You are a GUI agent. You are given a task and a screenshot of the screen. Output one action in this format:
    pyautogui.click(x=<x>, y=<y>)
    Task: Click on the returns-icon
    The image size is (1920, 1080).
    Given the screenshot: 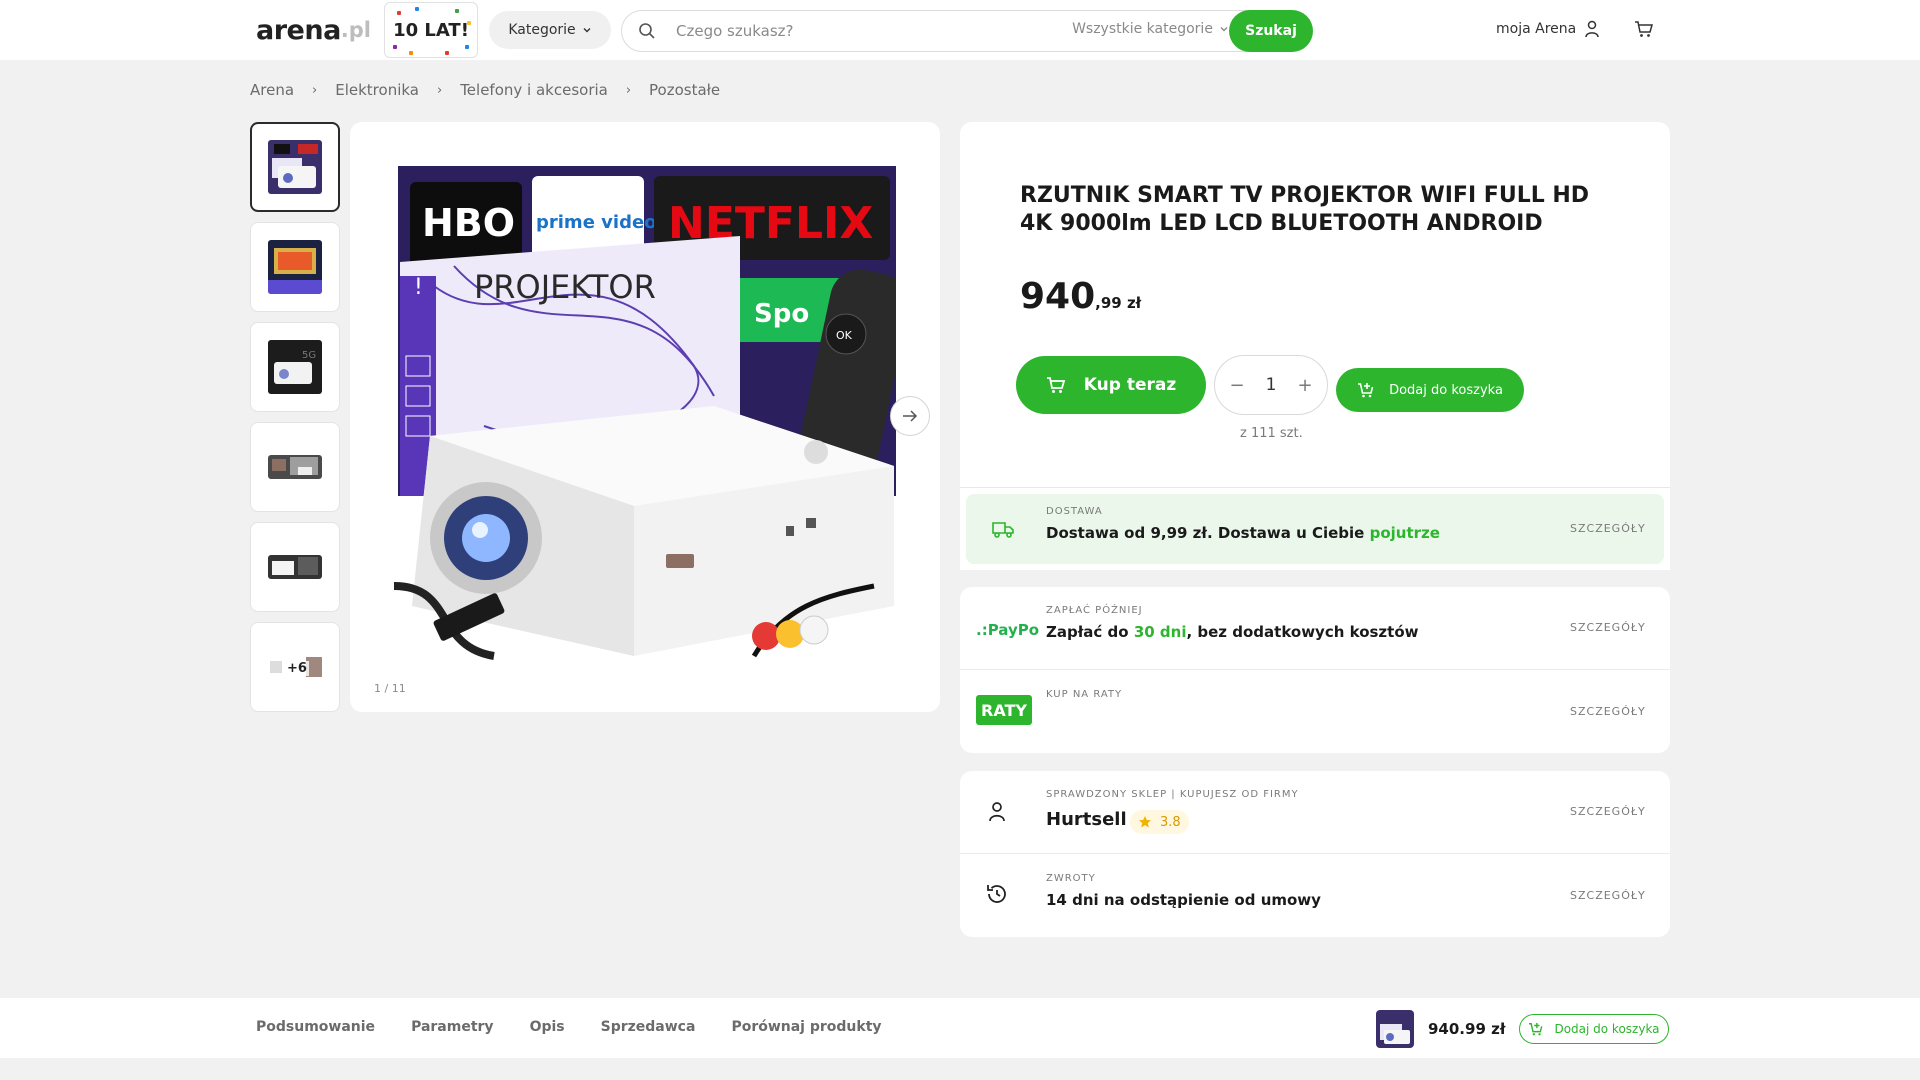 What is the action you would take?
    pyautogui.click(x=997, y=894)
    